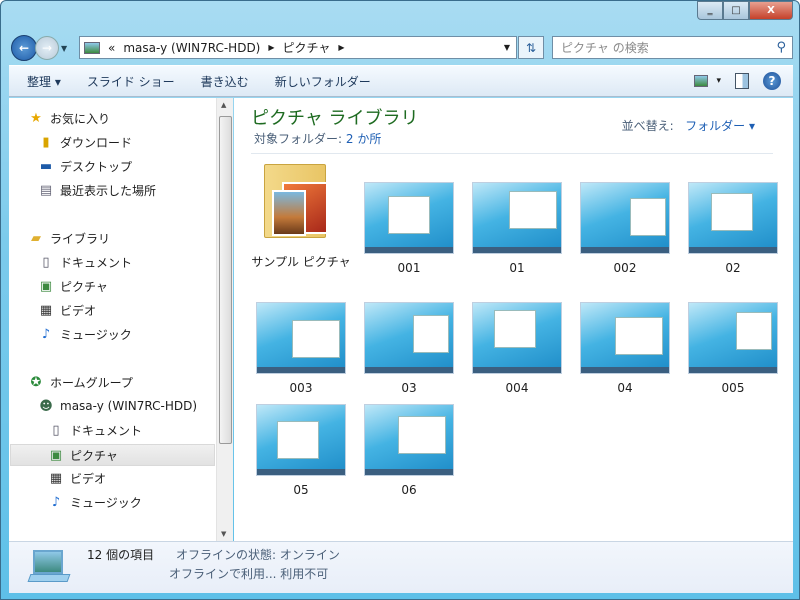  What do you see at coordinates (363, 139) in the screenshot?
I see `locations-link: 2 か所` at bounding box center [363, 139].